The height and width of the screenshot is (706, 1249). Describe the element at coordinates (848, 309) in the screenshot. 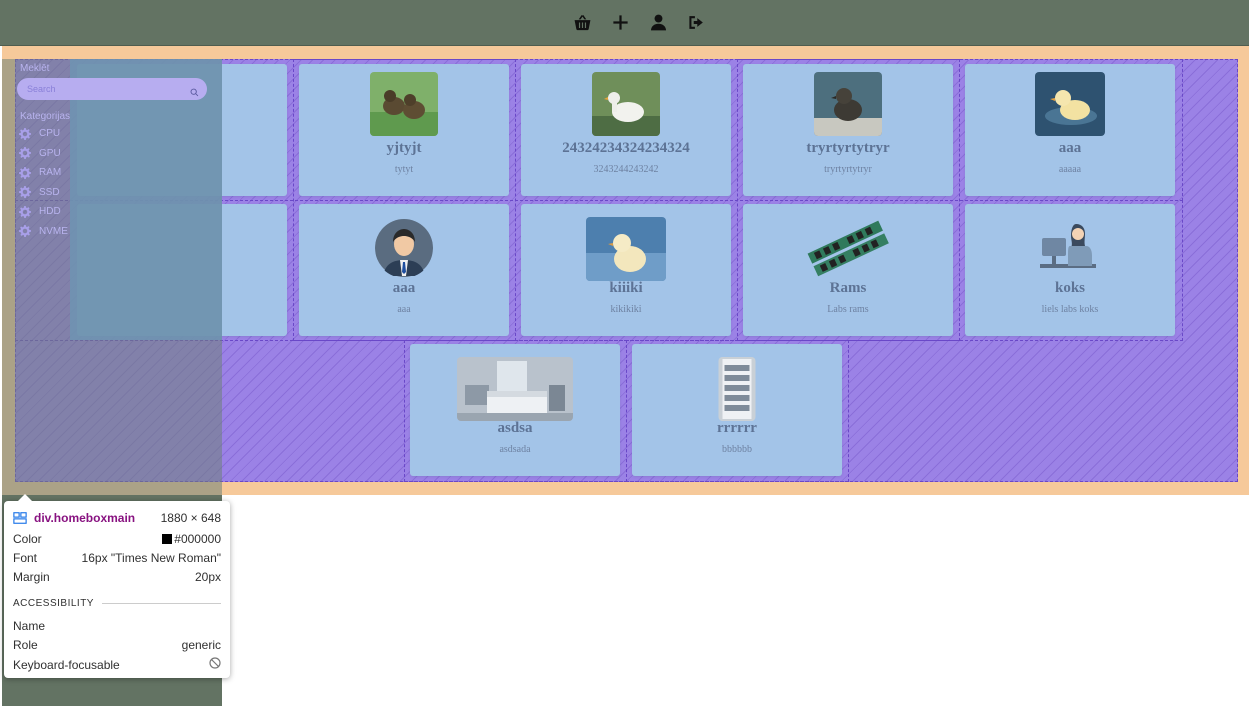

I see `product-description: Labs rams` at that location.